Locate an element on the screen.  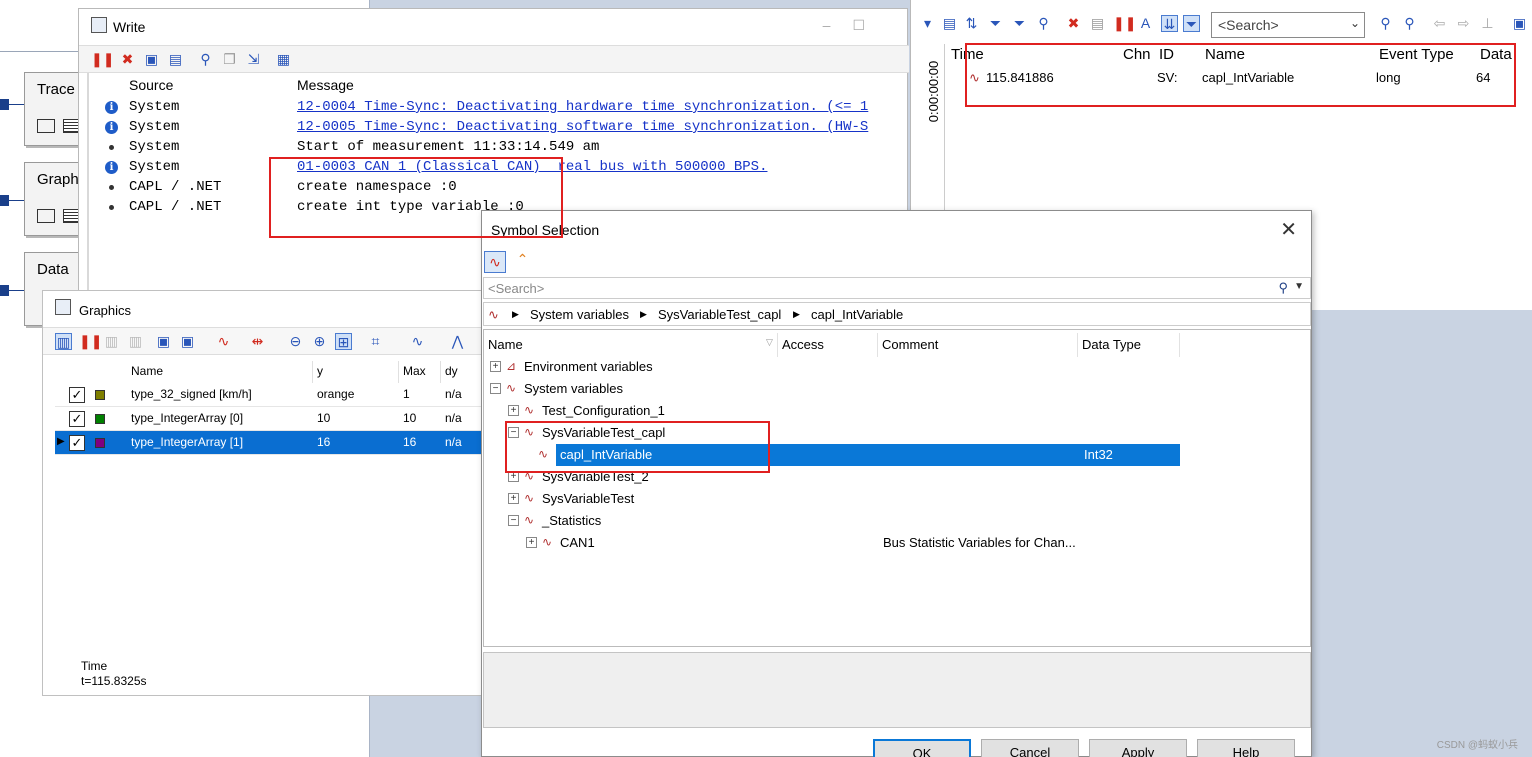
step-all-icon: ▥ is located at coordinates (135, 341).